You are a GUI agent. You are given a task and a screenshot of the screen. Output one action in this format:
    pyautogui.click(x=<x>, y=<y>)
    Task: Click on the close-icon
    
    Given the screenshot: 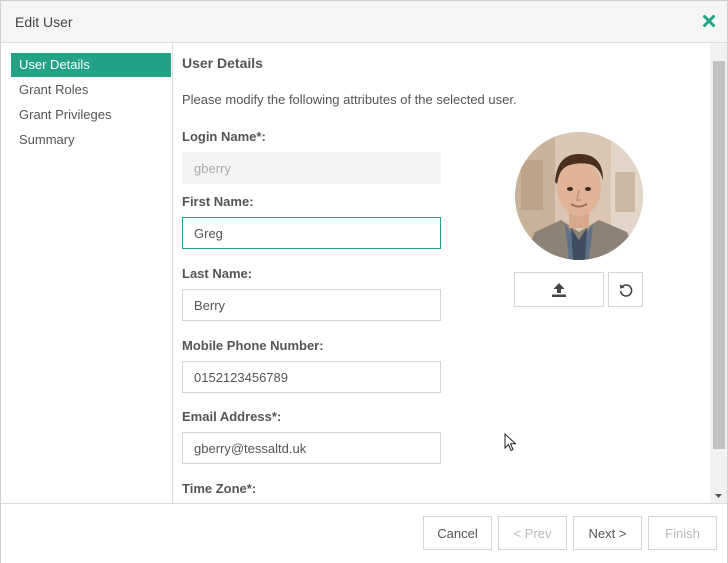 What is the action you would take?
    pyautogui.click(x=709, y=20)
    